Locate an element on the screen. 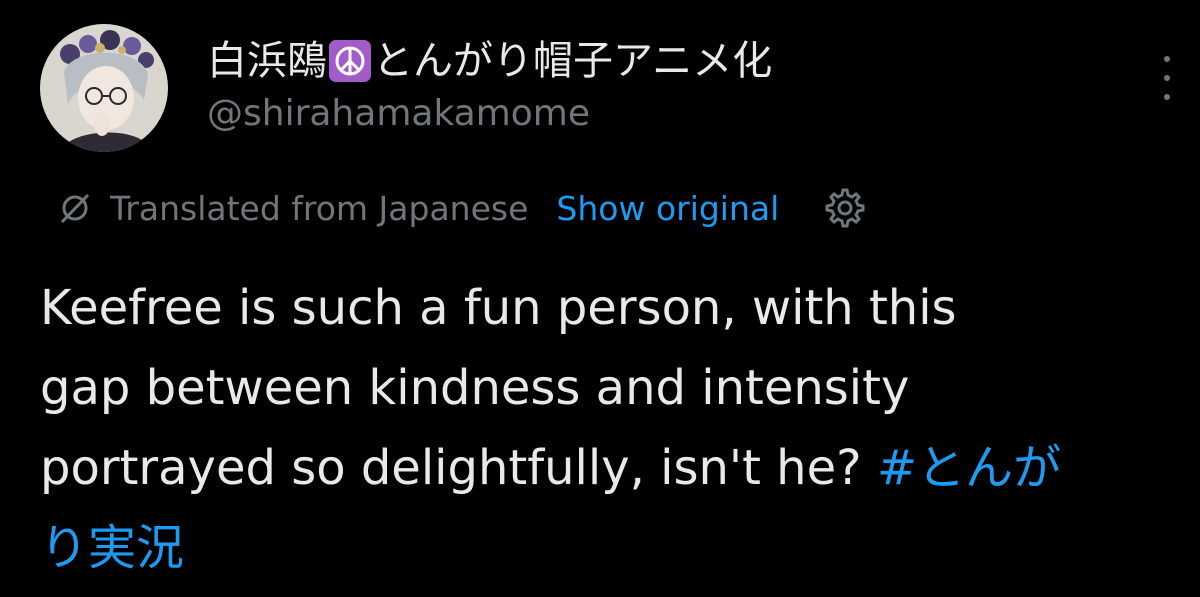 Image resolution: width=1200 pixels, height=597 pixels. avatar is located at coordinates (104, 88).